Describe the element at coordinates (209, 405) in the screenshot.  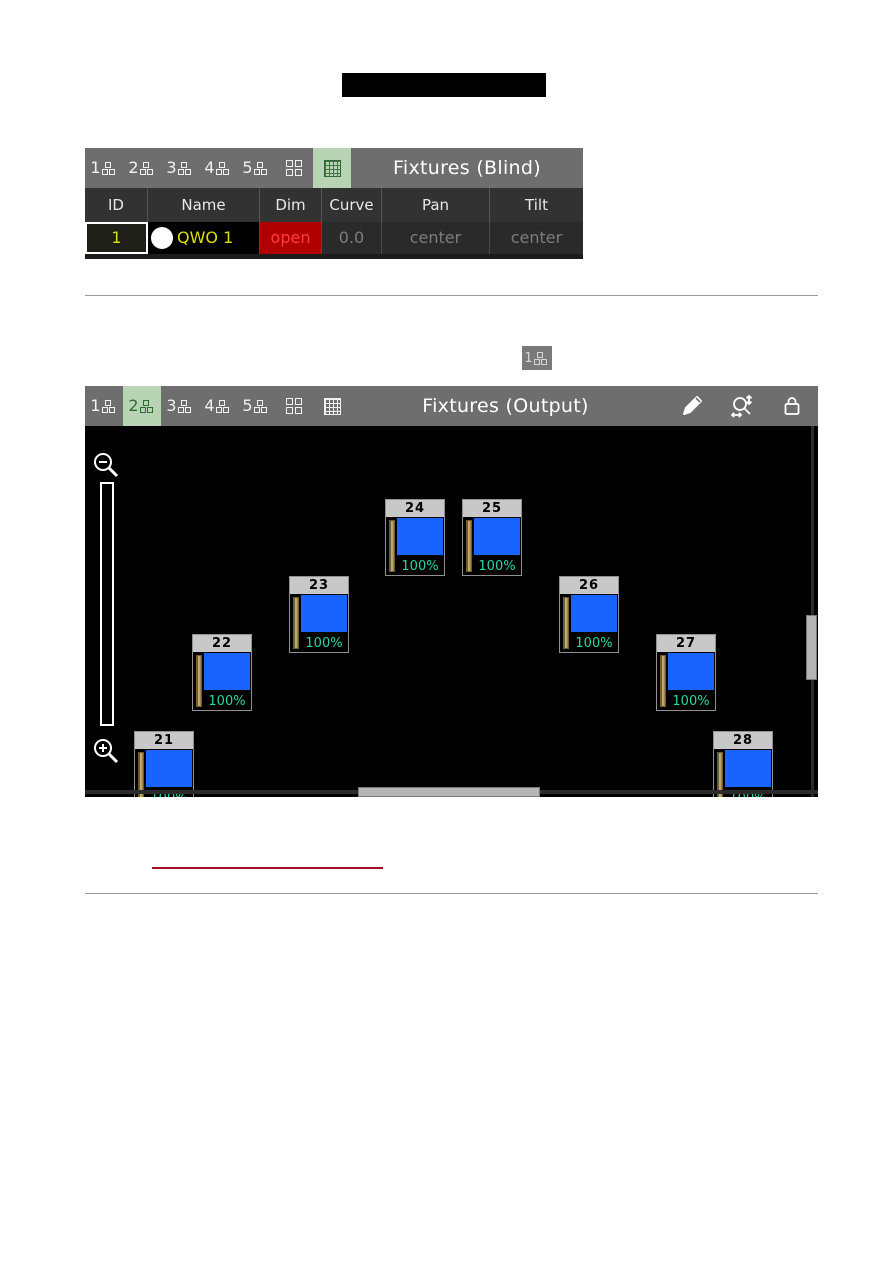
I see `output-view-button-4-label: 4` at that location.